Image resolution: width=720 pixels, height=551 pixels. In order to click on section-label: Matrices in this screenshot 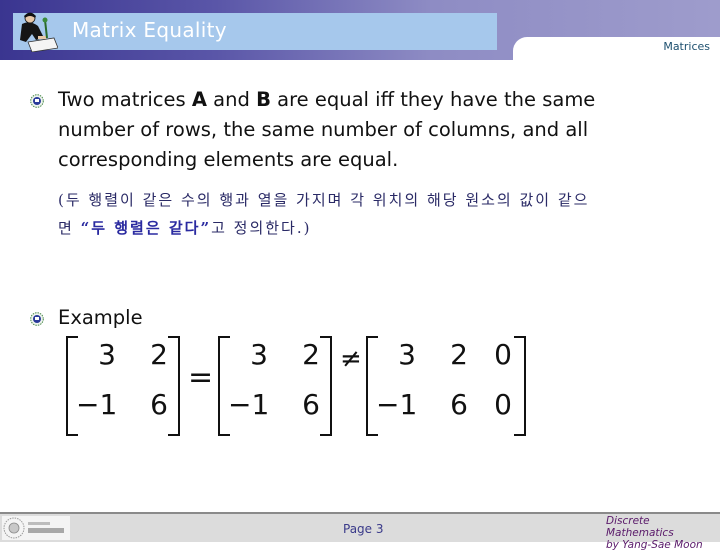, I will do `click(686, 46)`.